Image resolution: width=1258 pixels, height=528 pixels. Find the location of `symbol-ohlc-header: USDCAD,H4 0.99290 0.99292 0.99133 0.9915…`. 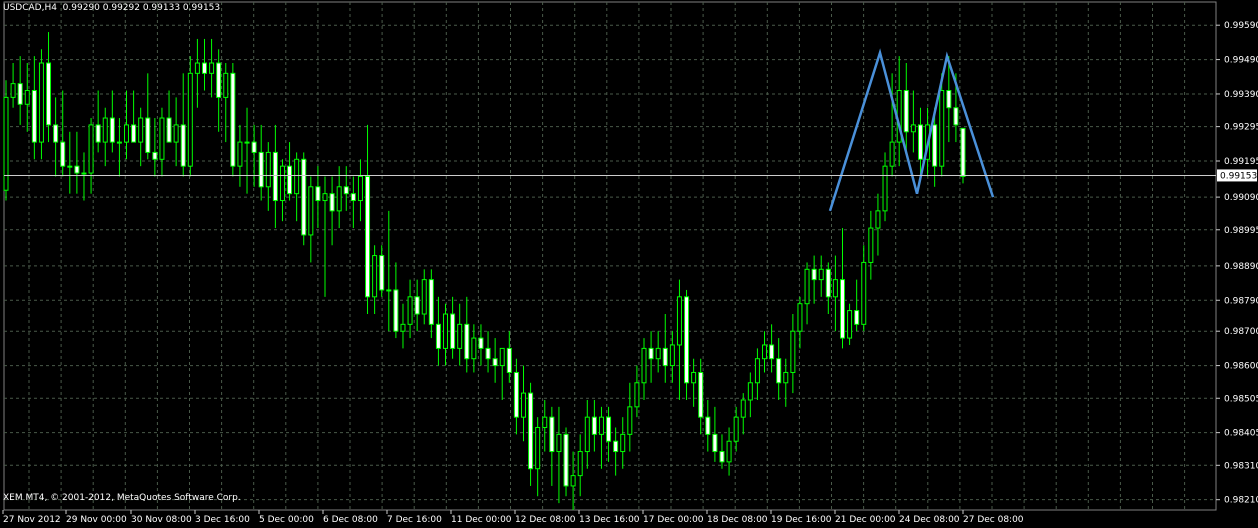

symbol-ohlc-header: USDCAD,H4 0.99290 0.99292 0.99133 0.9915… is located at coordinates (112, 8).